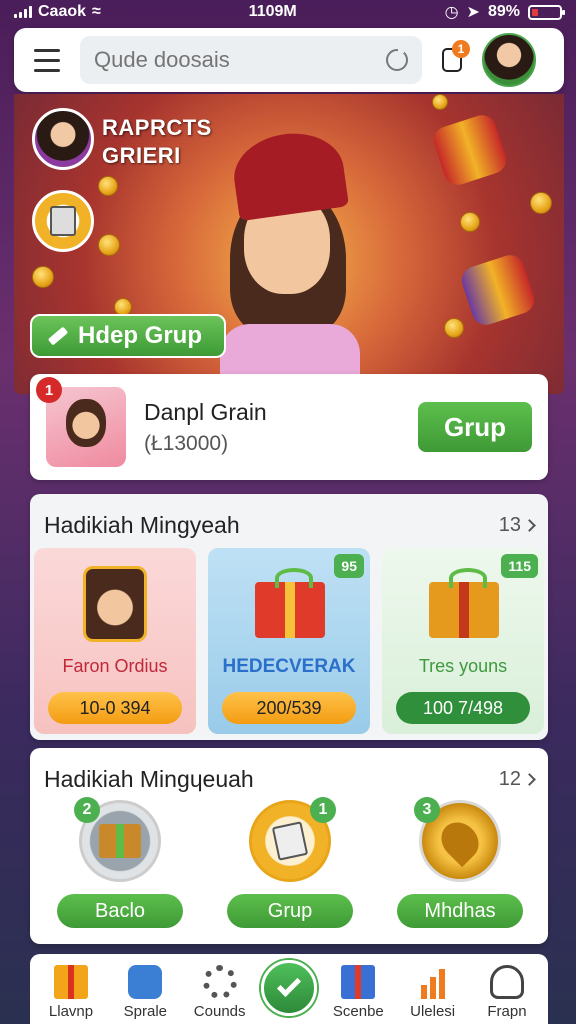 The width and height of the screenshot is (576, 1024). I want to click on round-reward-item: 2 Baclo, so click(120, 862).